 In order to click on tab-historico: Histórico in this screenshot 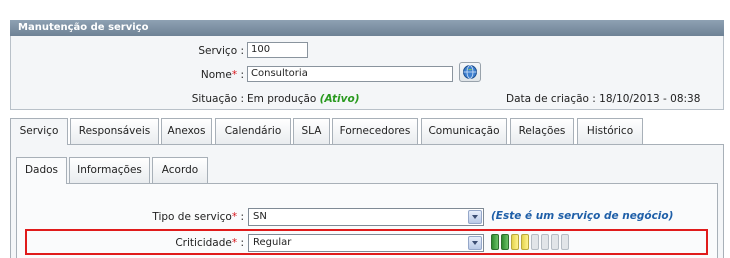, I will do `click(610, 131)`.